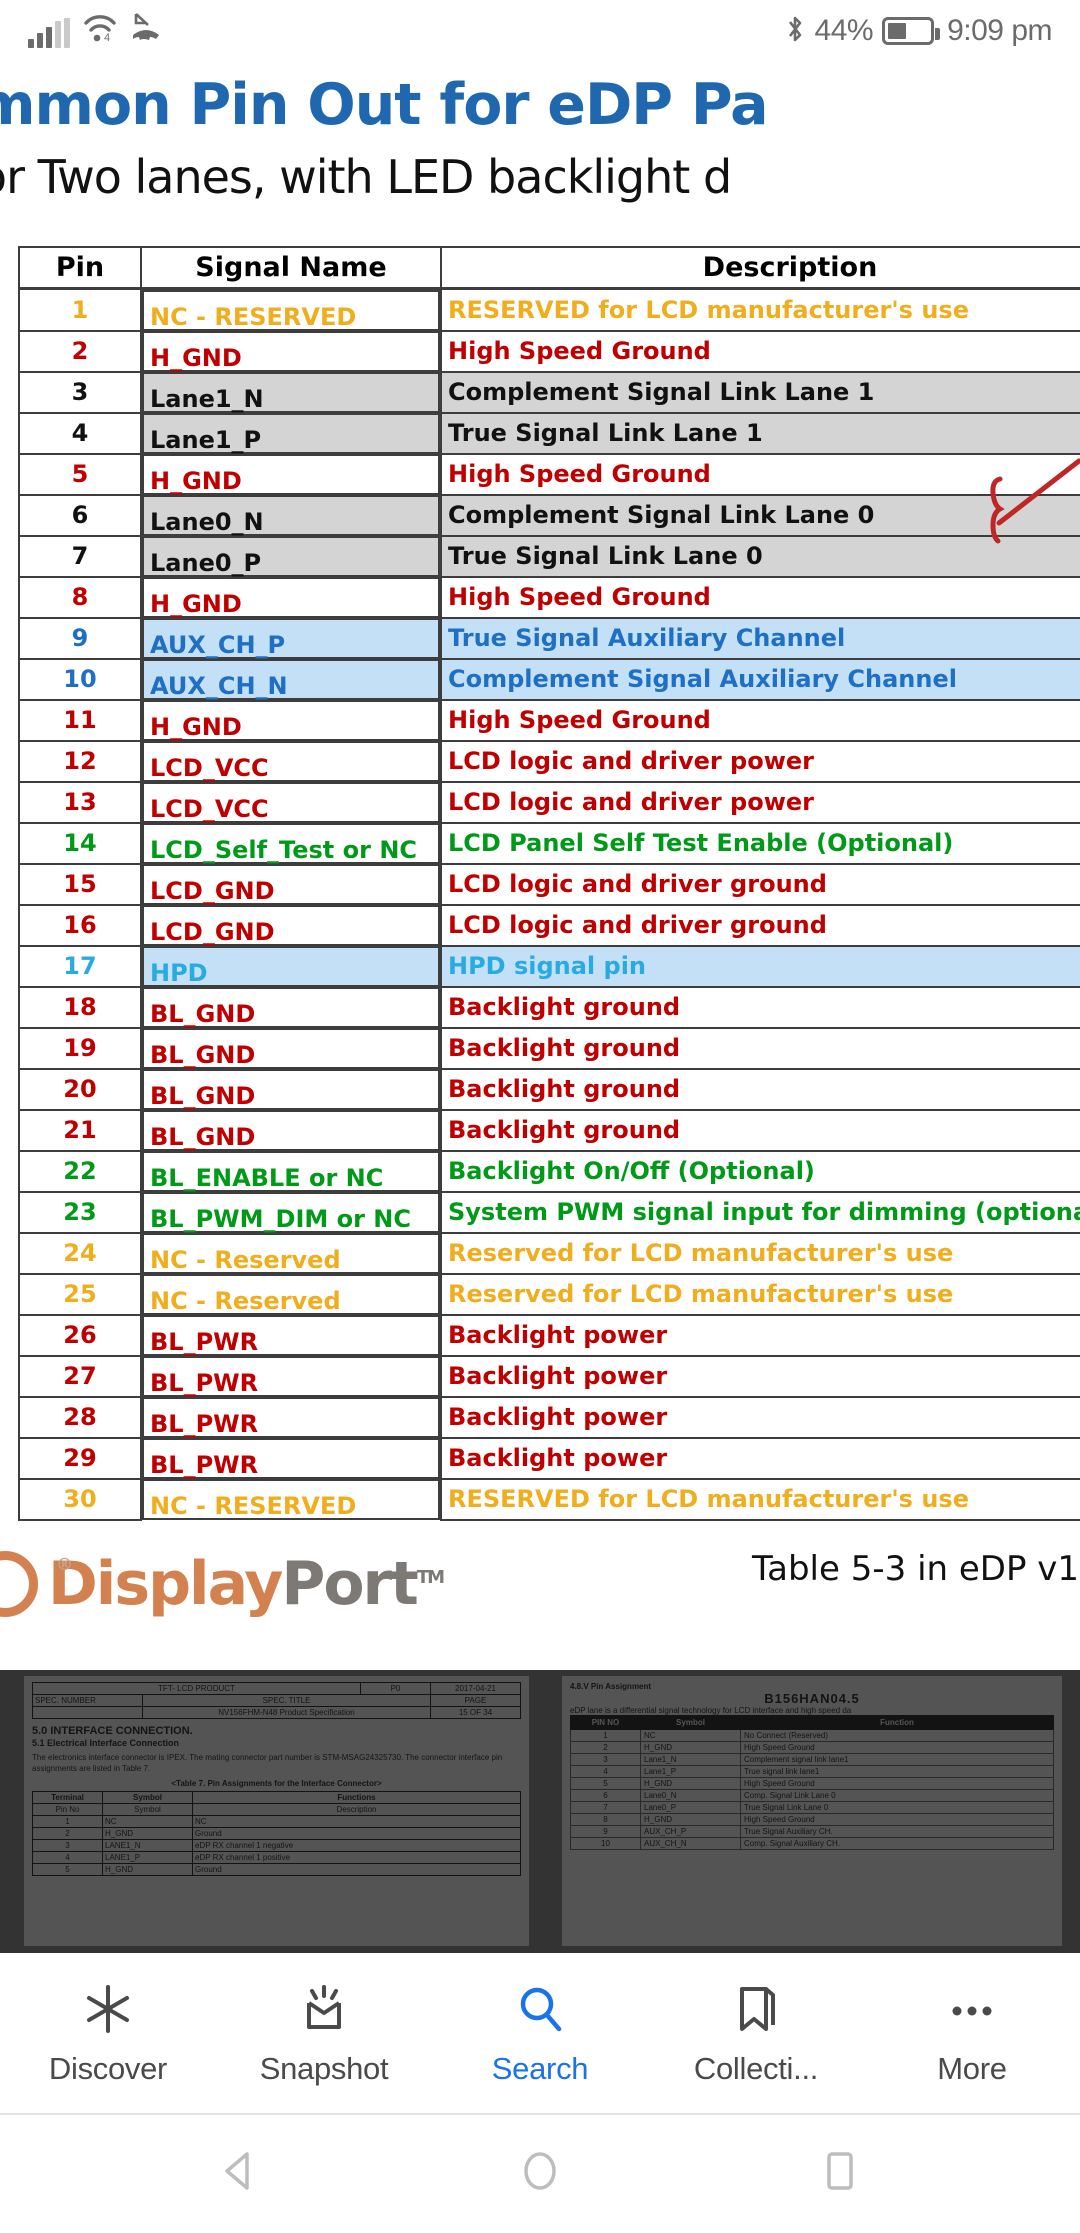  I want to click on nav-item-search: Search, so click(540, 2033).